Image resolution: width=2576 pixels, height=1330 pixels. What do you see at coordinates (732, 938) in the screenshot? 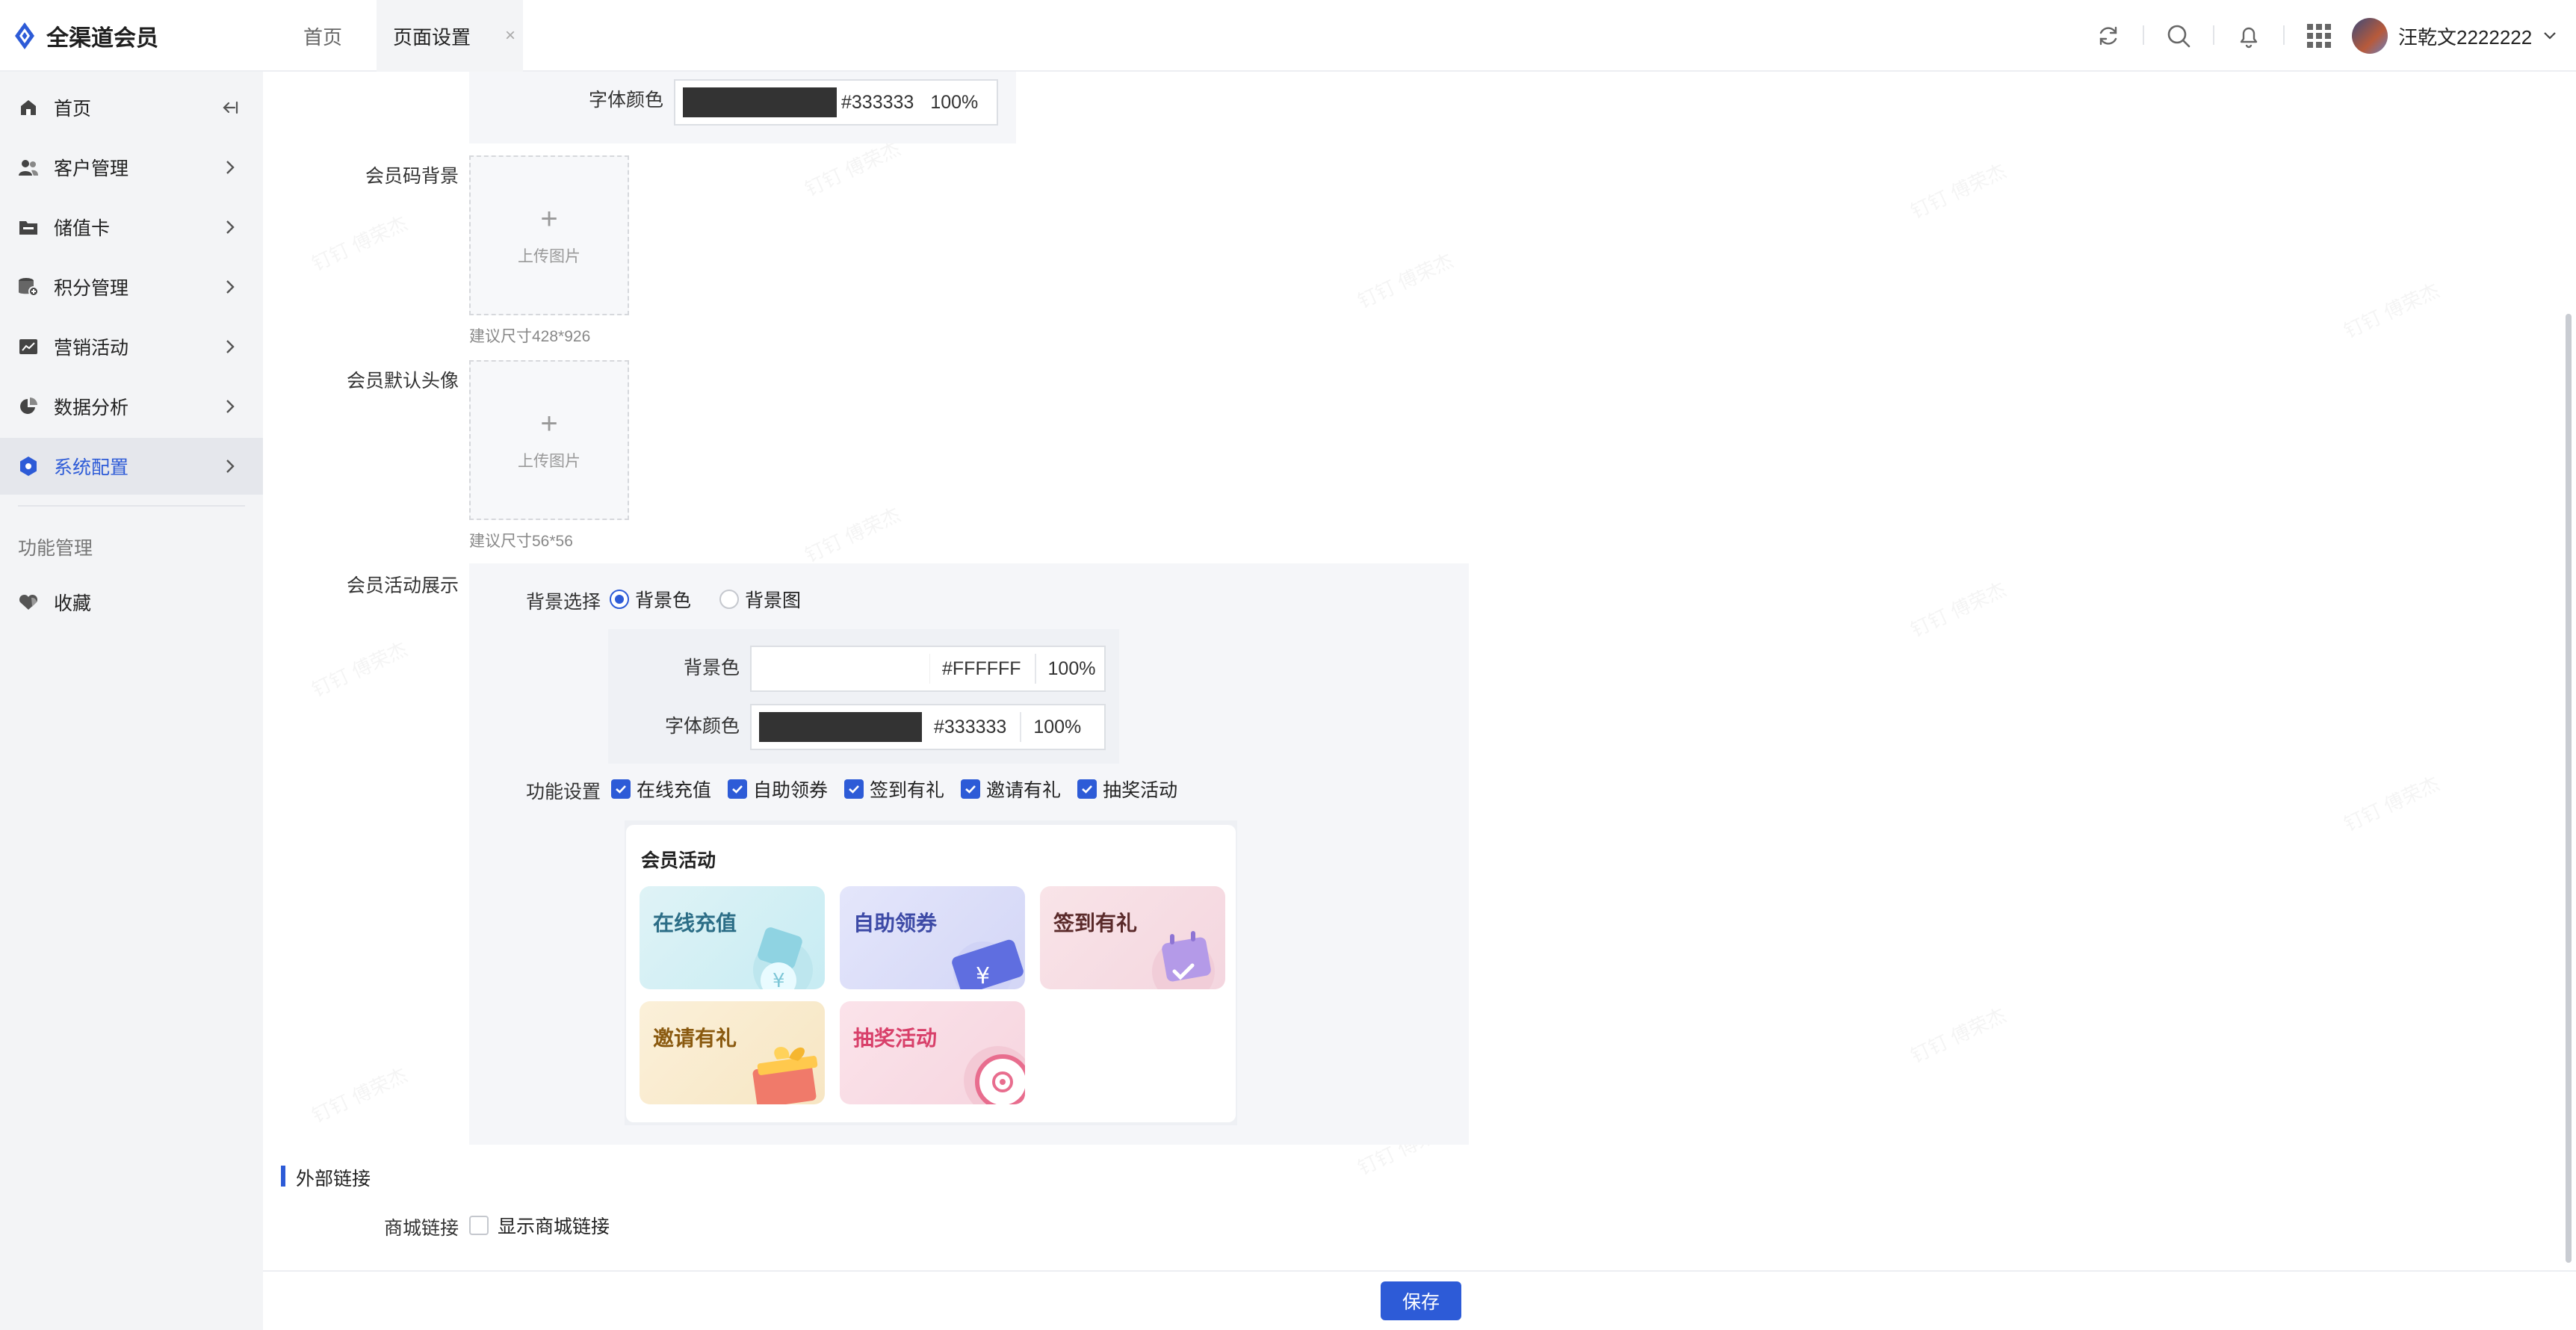
I see `activity-card-online-recharge: 在线充值 ¥` at bounding box center [732, 938].